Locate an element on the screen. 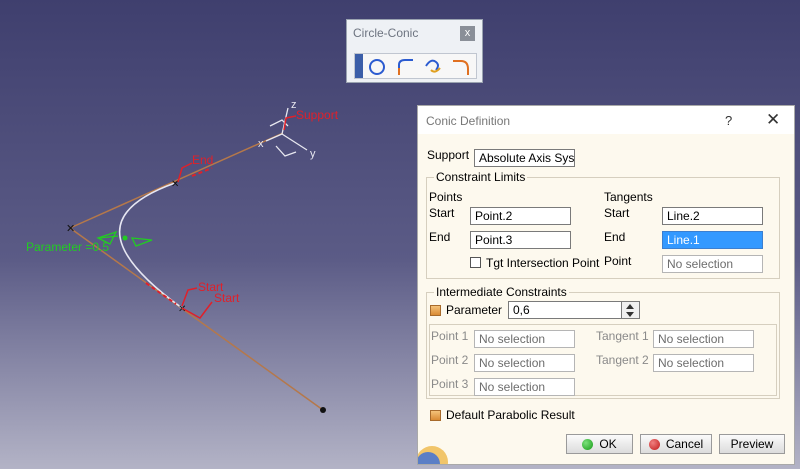 The width and height of the screenshot is (800, 469). connect-curve-tool-icon is located at coordinates (433, 66).